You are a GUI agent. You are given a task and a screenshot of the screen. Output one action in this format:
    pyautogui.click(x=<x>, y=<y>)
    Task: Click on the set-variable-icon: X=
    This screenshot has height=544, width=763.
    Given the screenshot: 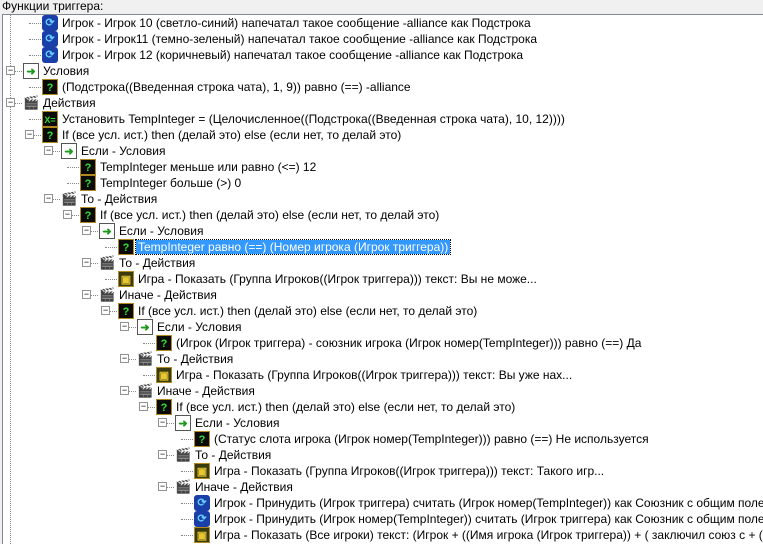 What is the action you would take?
    pyautogui.click(x=50, y=119)
    